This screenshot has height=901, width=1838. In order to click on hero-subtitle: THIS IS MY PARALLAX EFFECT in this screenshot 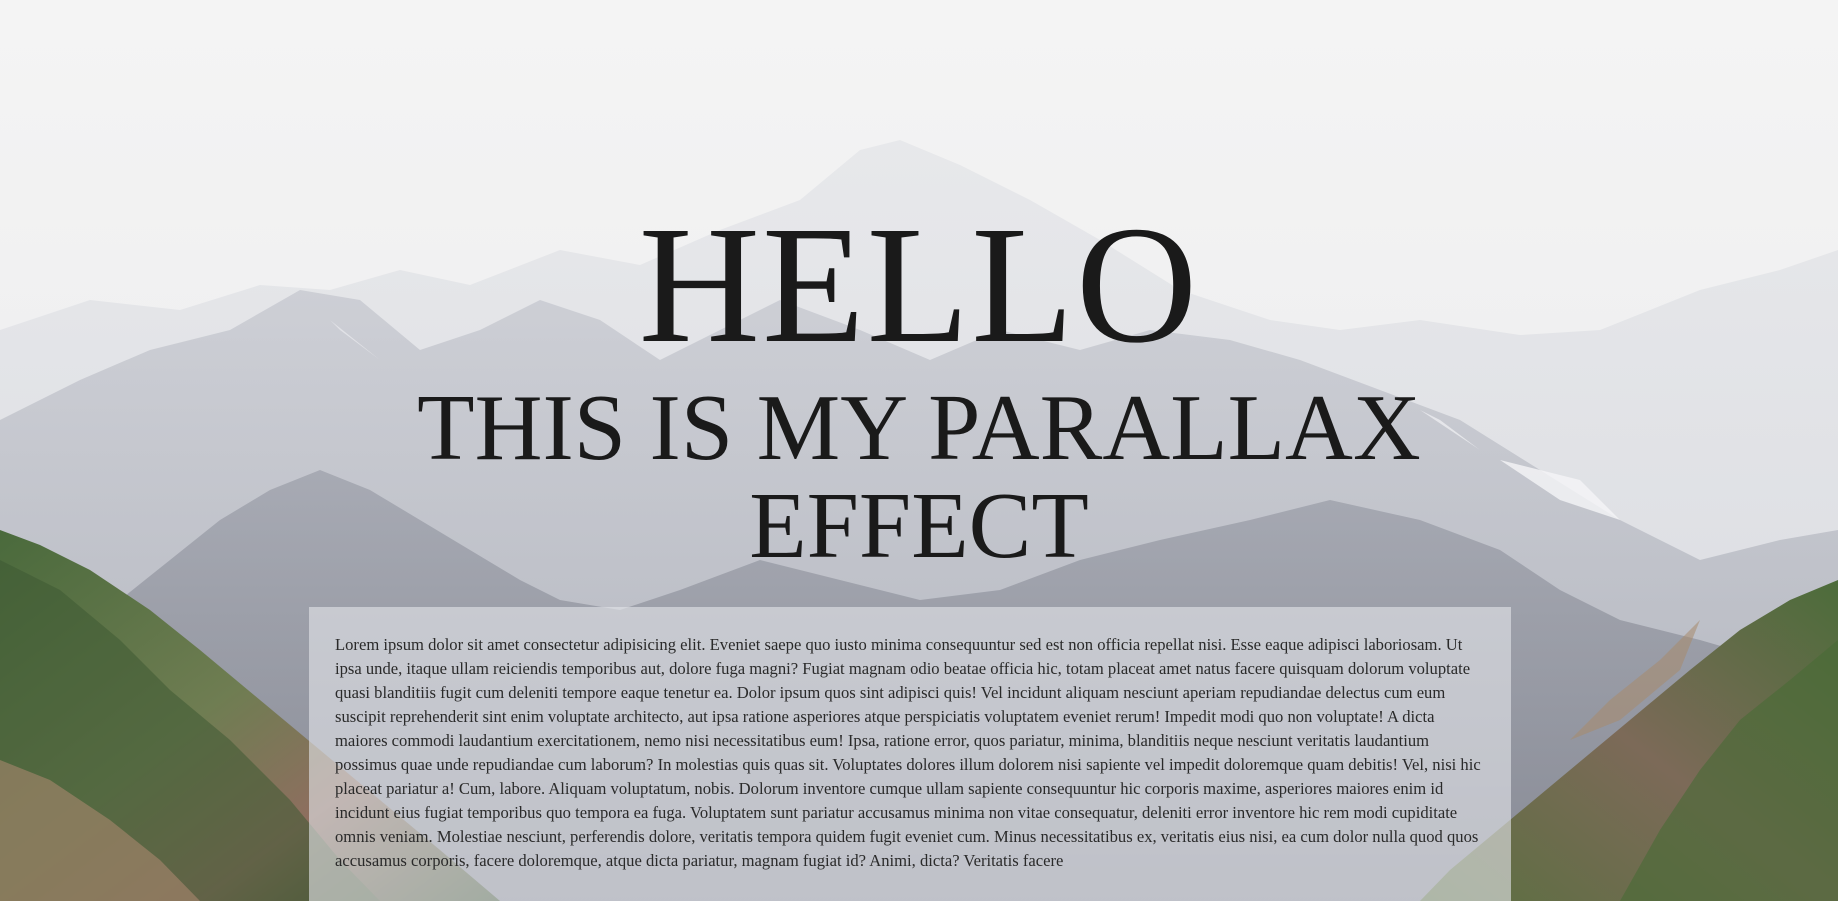, I will do `click(919, 477)`.